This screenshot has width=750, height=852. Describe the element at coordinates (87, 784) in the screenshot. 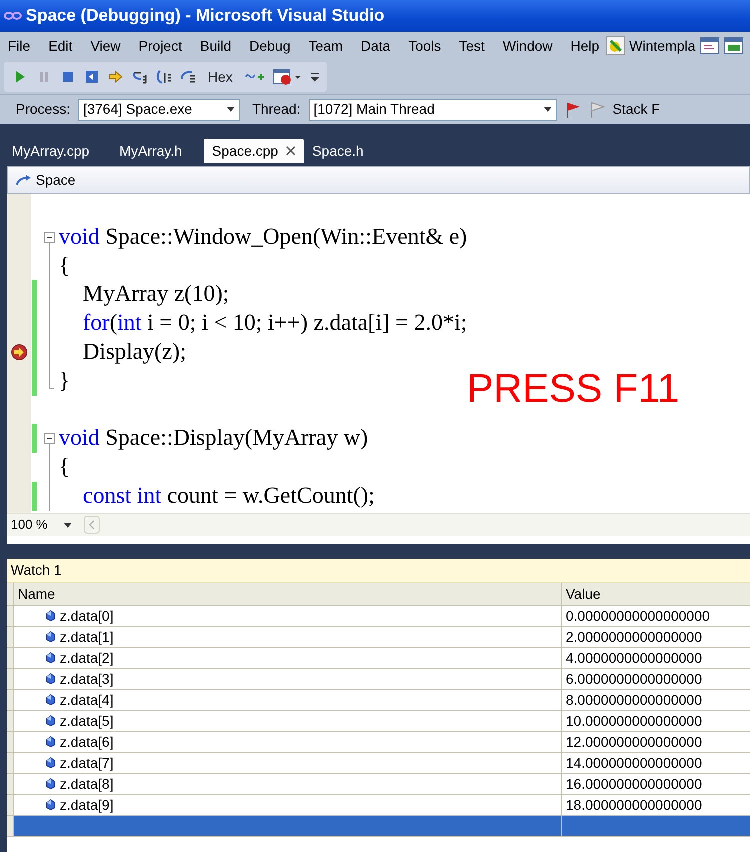

I see `watch-name: z.data[8]` at that location.